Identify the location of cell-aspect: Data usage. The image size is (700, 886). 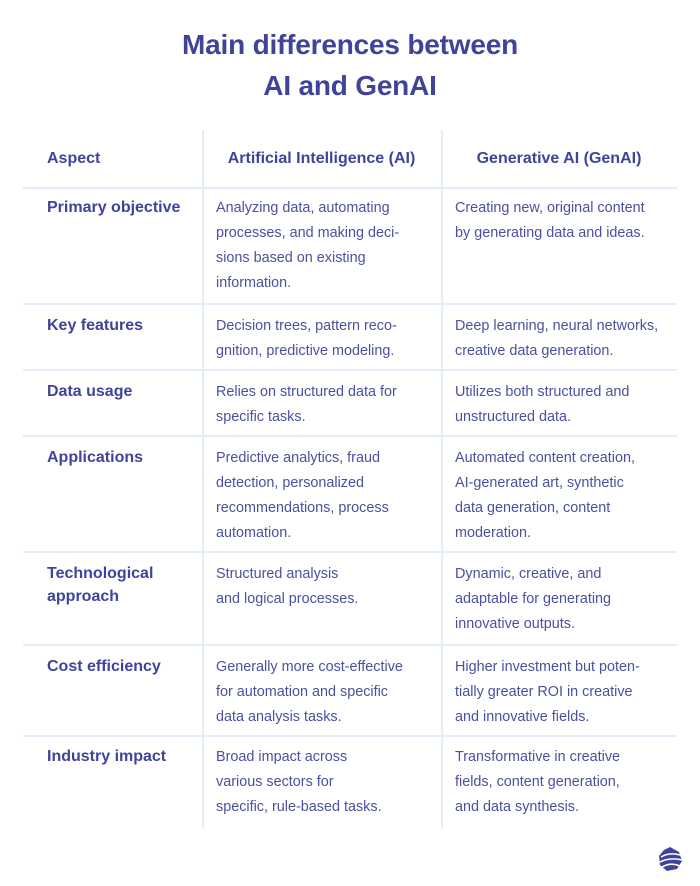
(122, 391).